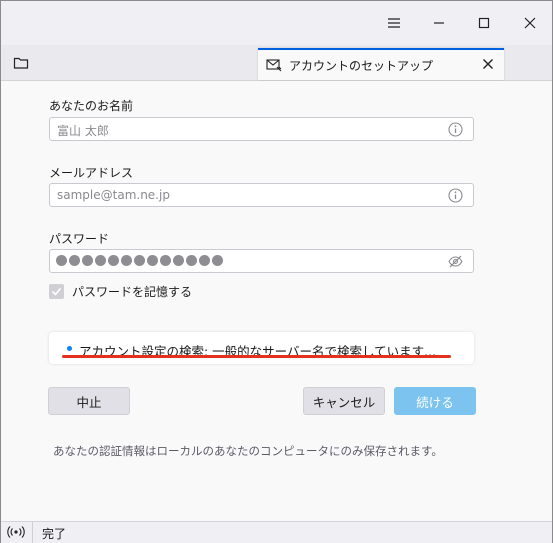 This screenshot has height=543, width=553. I want to click on maximize-icon, so click(483, 23).